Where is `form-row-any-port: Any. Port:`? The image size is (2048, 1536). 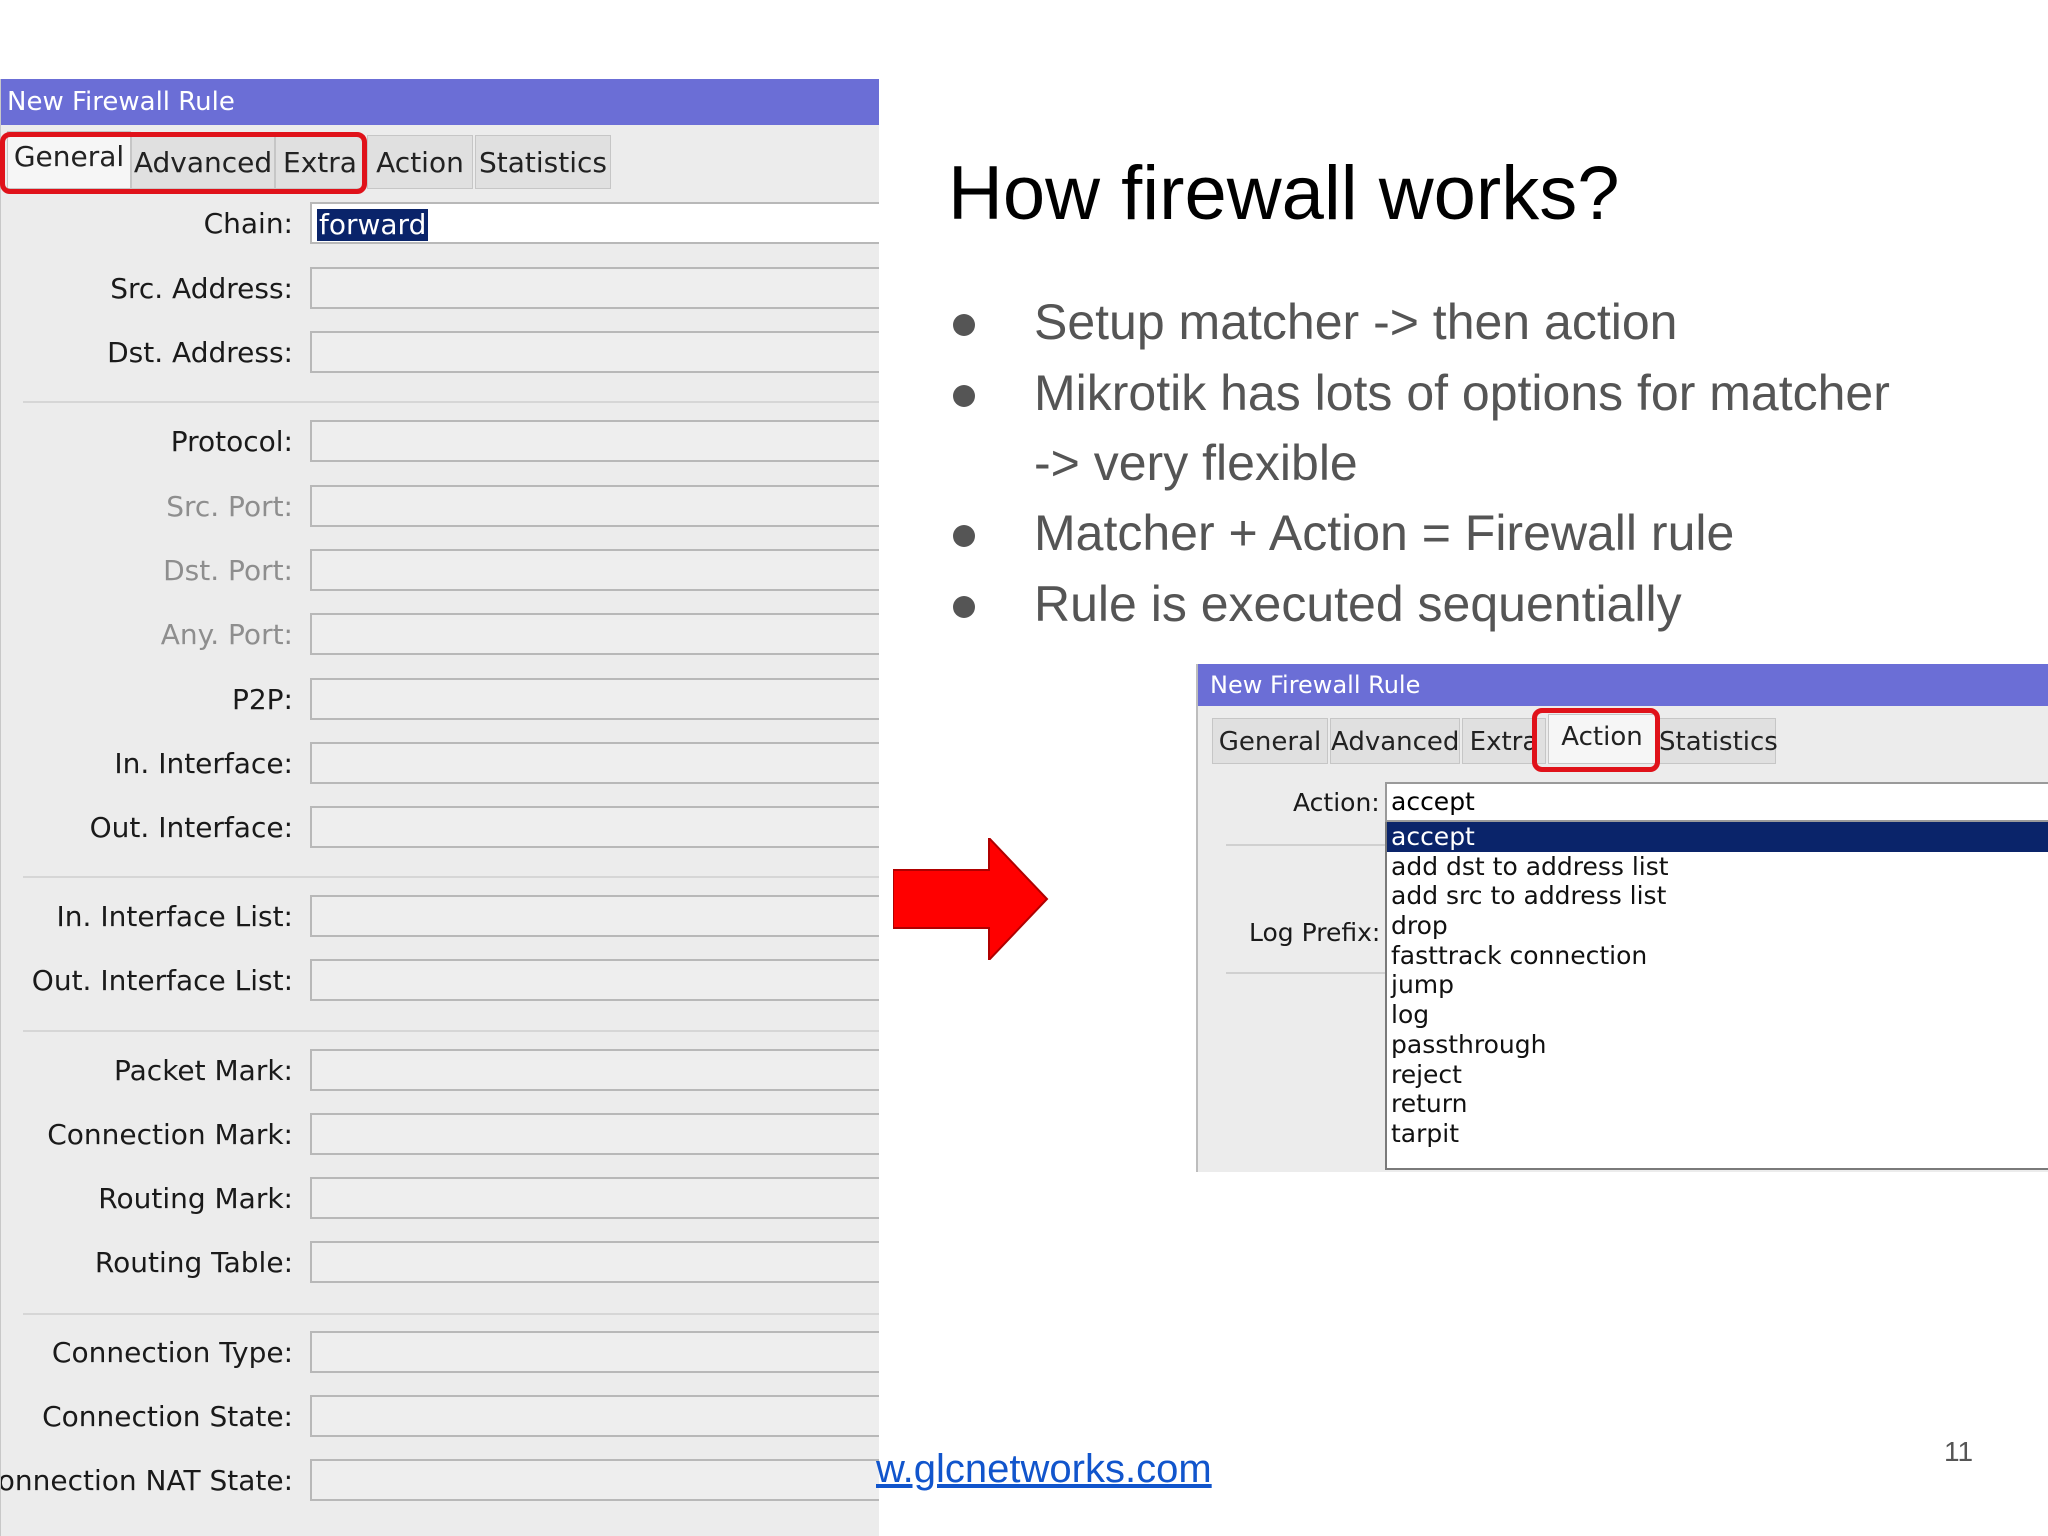
form-row-any-port: Any. Port: is located at coordinates (440, 635).